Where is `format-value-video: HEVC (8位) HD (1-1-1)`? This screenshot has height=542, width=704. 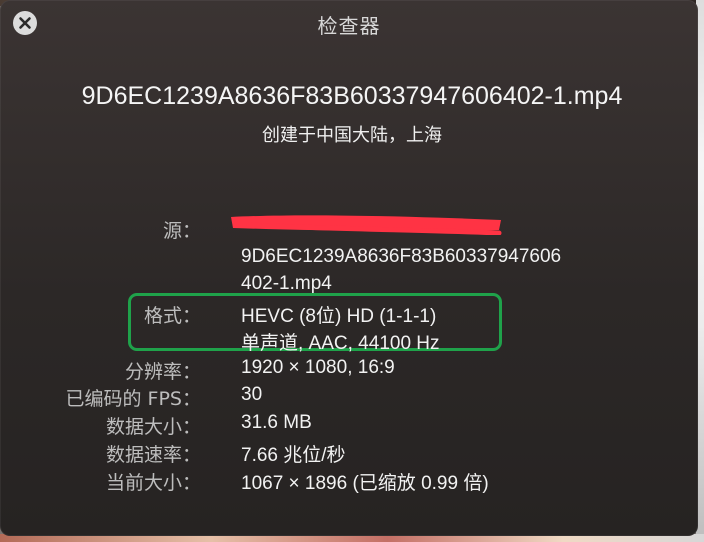
format-value-video: HEVC (8位) HD (1-1-1) is located at coordinates (339, 316).